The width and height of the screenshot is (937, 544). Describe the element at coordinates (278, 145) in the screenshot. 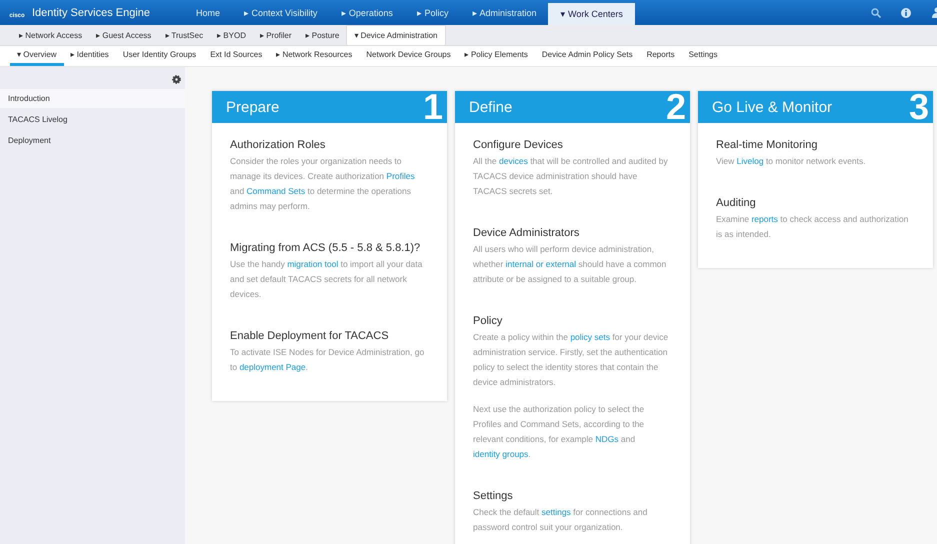

I see `section-heading: Authorization Roles` at that location.